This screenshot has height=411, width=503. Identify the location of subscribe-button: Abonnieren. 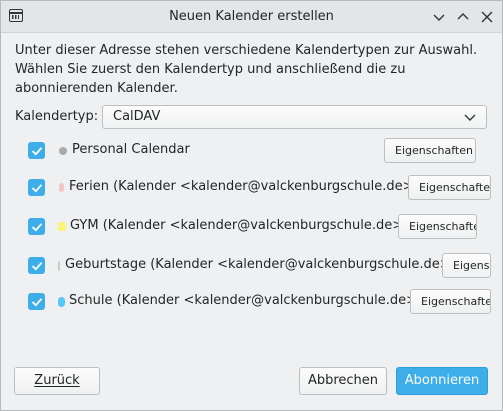
(442, 381).